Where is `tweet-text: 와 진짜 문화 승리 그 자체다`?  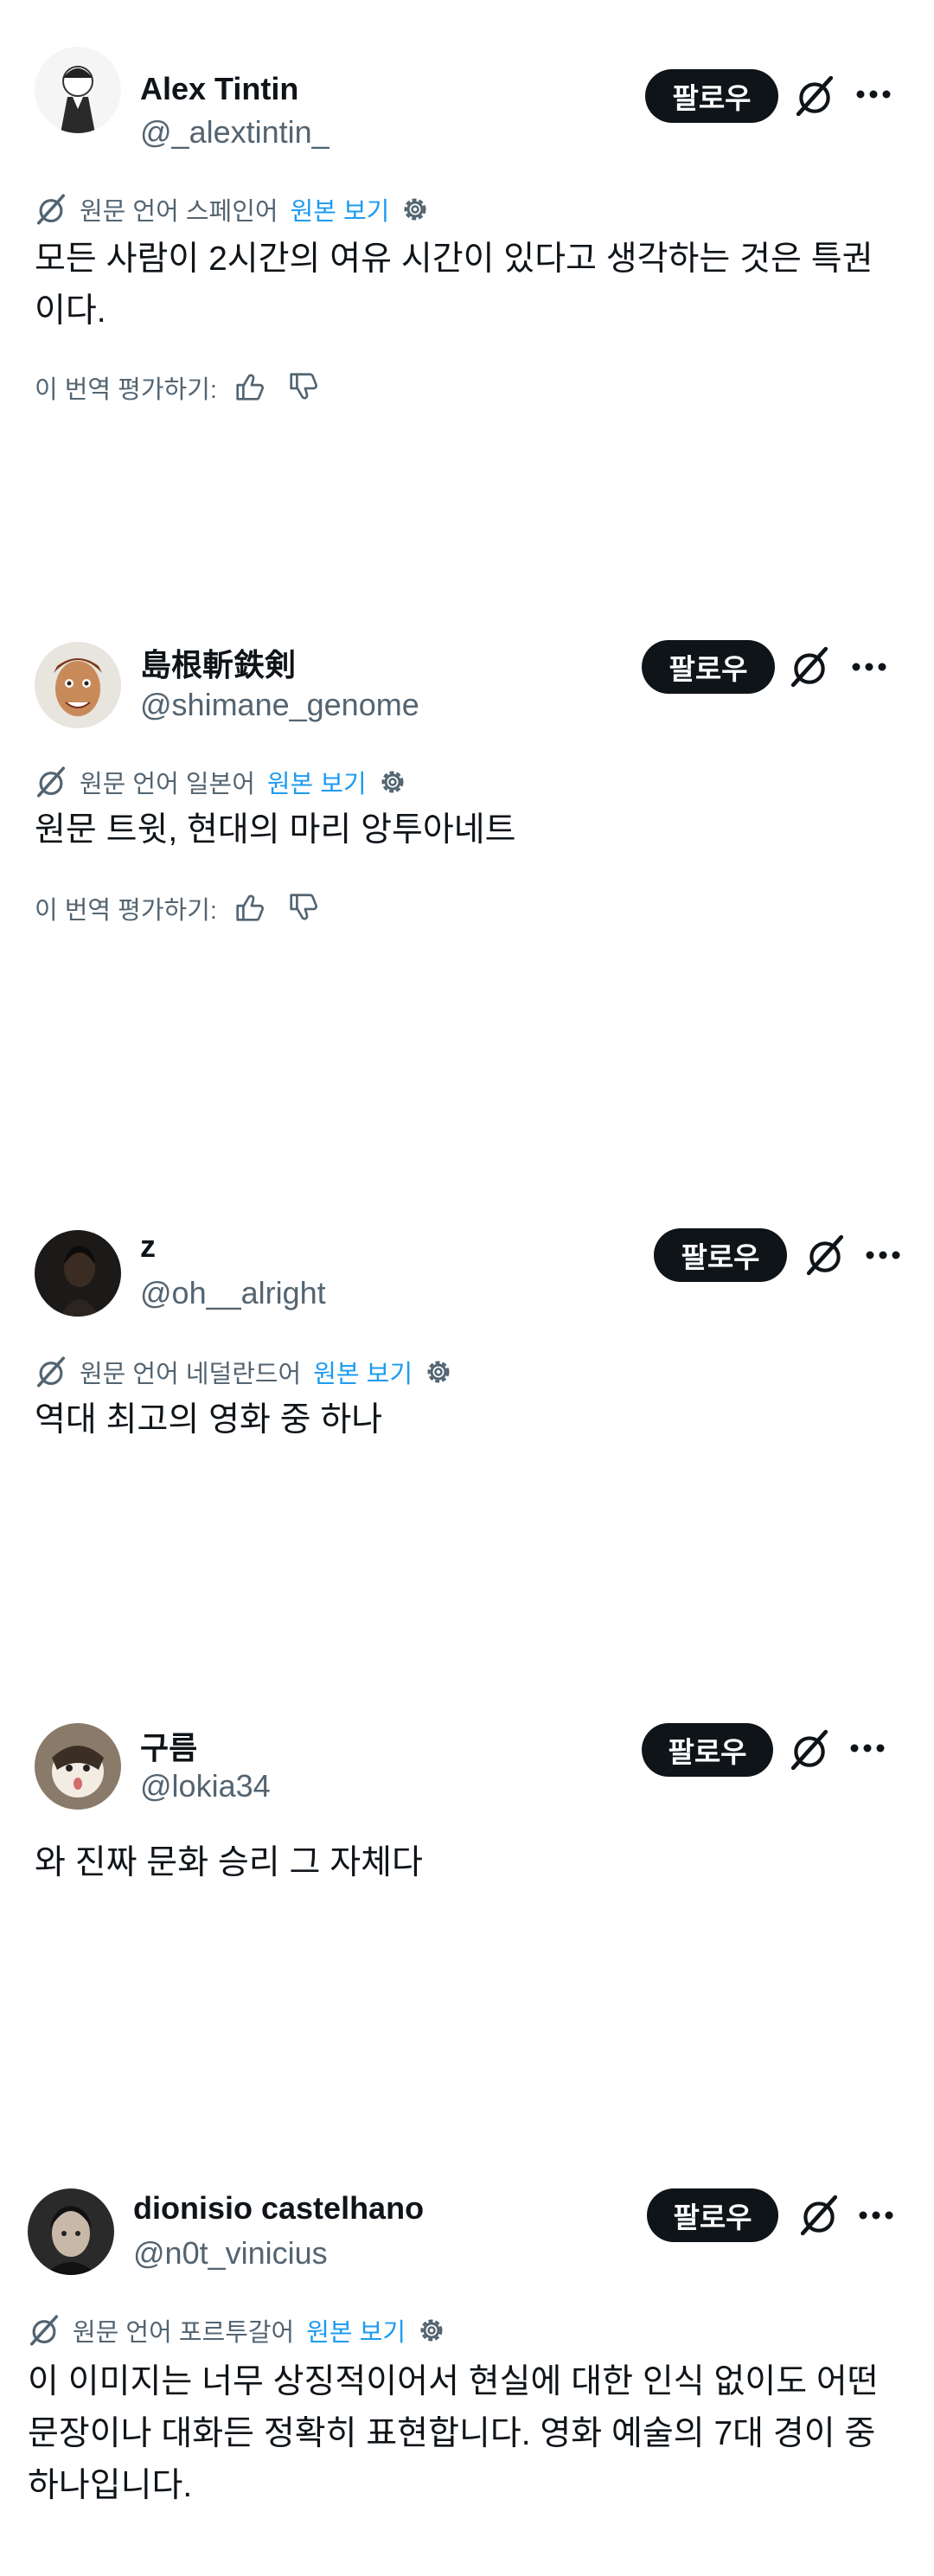
tweet-text: 와 진짜 문화 승리 그 자체다 is located at coordinates (229, 1862).